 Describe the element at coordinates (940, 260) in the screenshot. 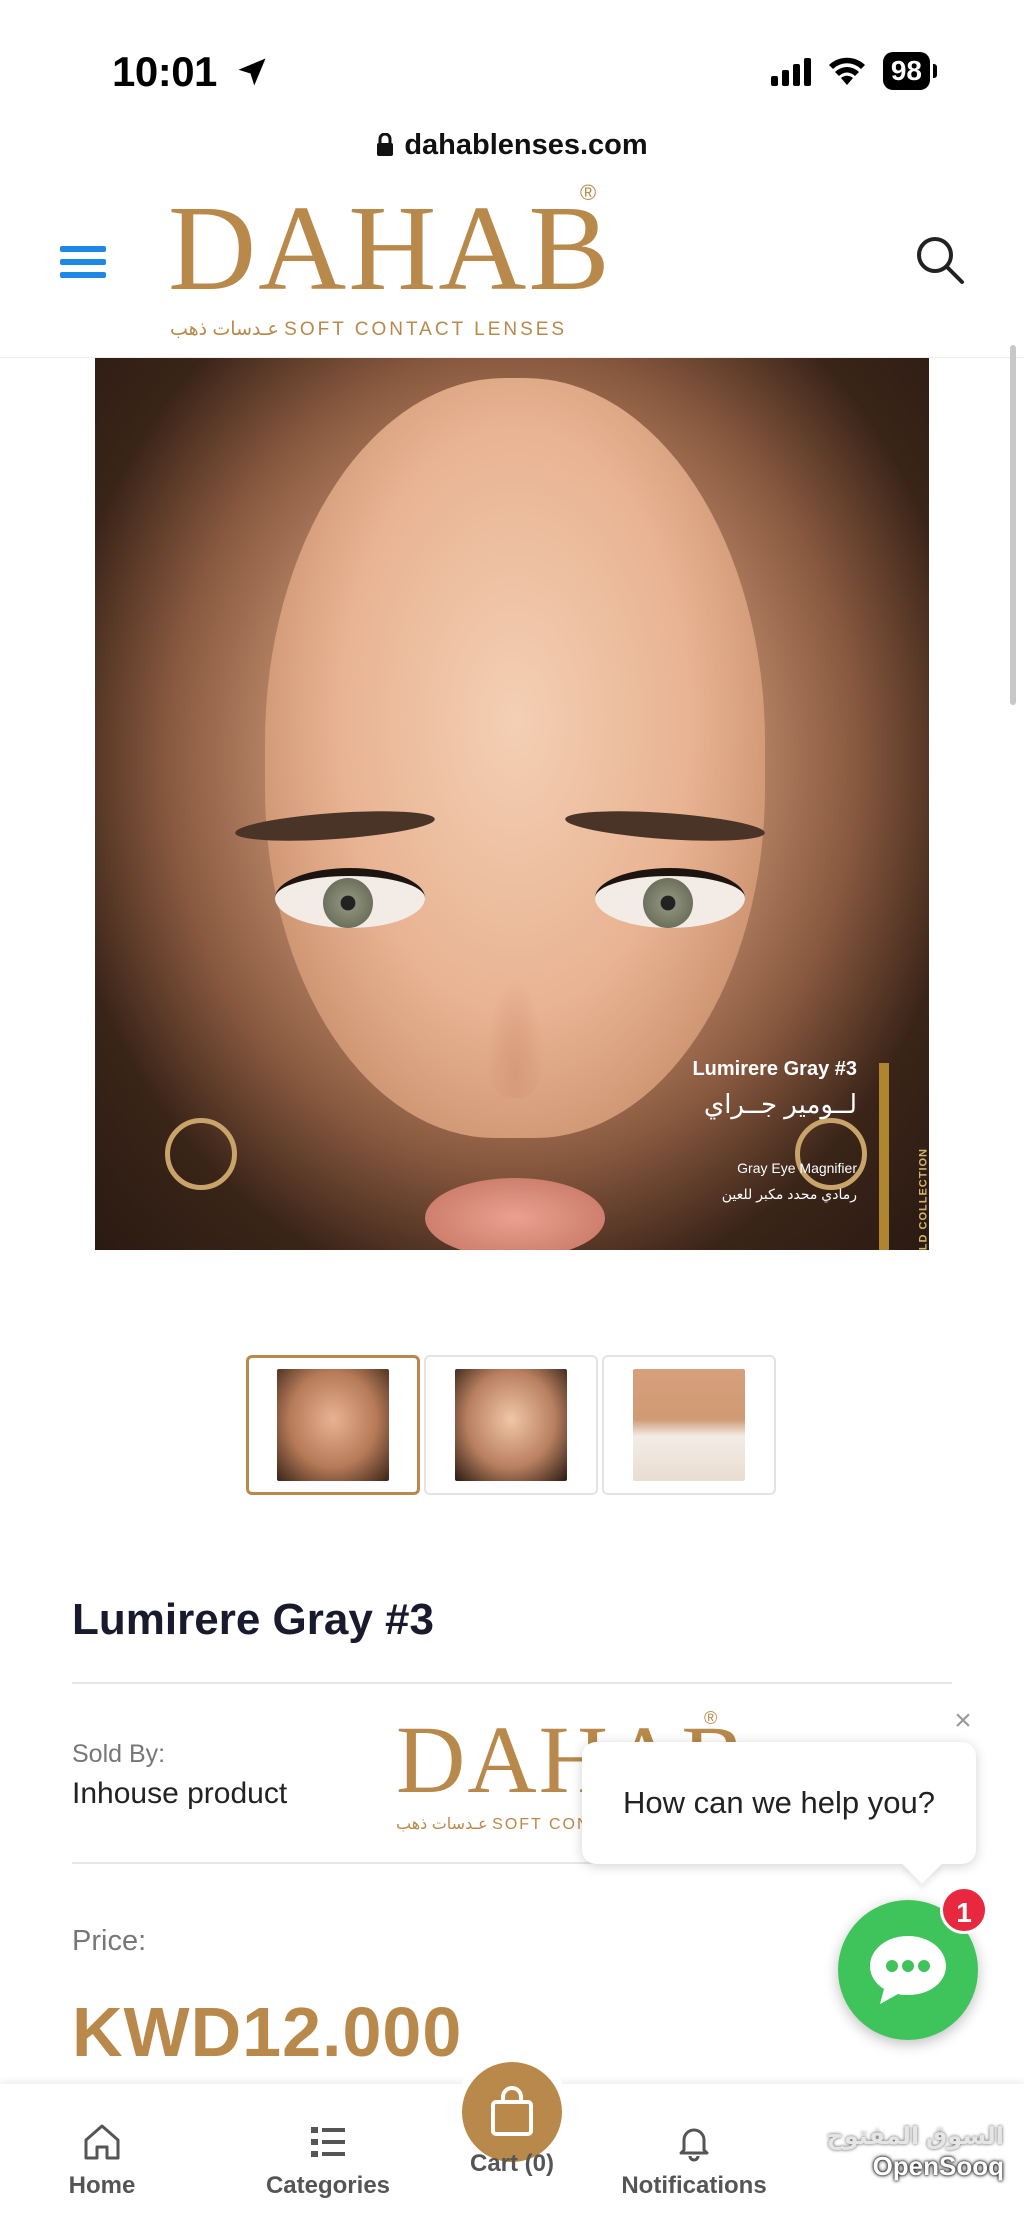

I see `search-icon` at that location.